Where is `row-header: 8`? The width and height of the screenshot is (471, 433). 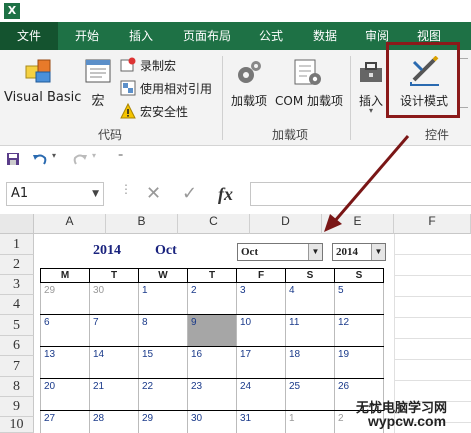
row-header: 8 is located at coordinates (17, 387).